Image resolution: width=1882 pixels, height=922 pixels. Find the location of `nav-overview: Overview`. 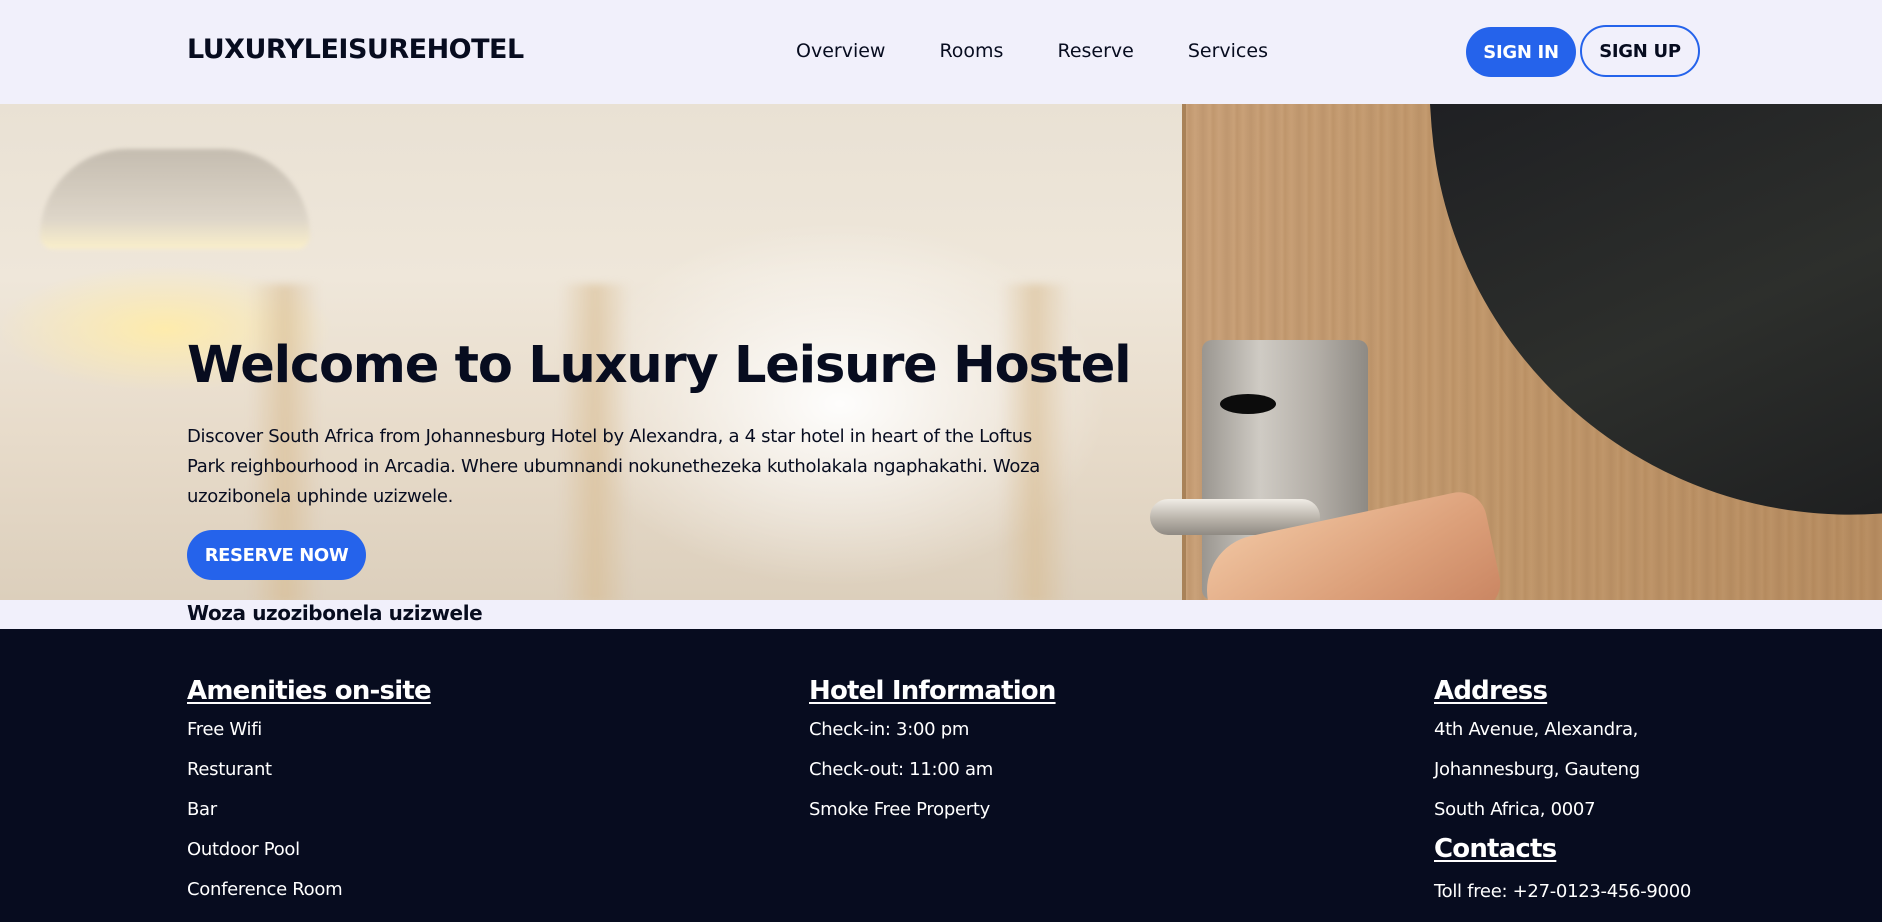

nav-overview: Overview is located at coordinates (840, 51).